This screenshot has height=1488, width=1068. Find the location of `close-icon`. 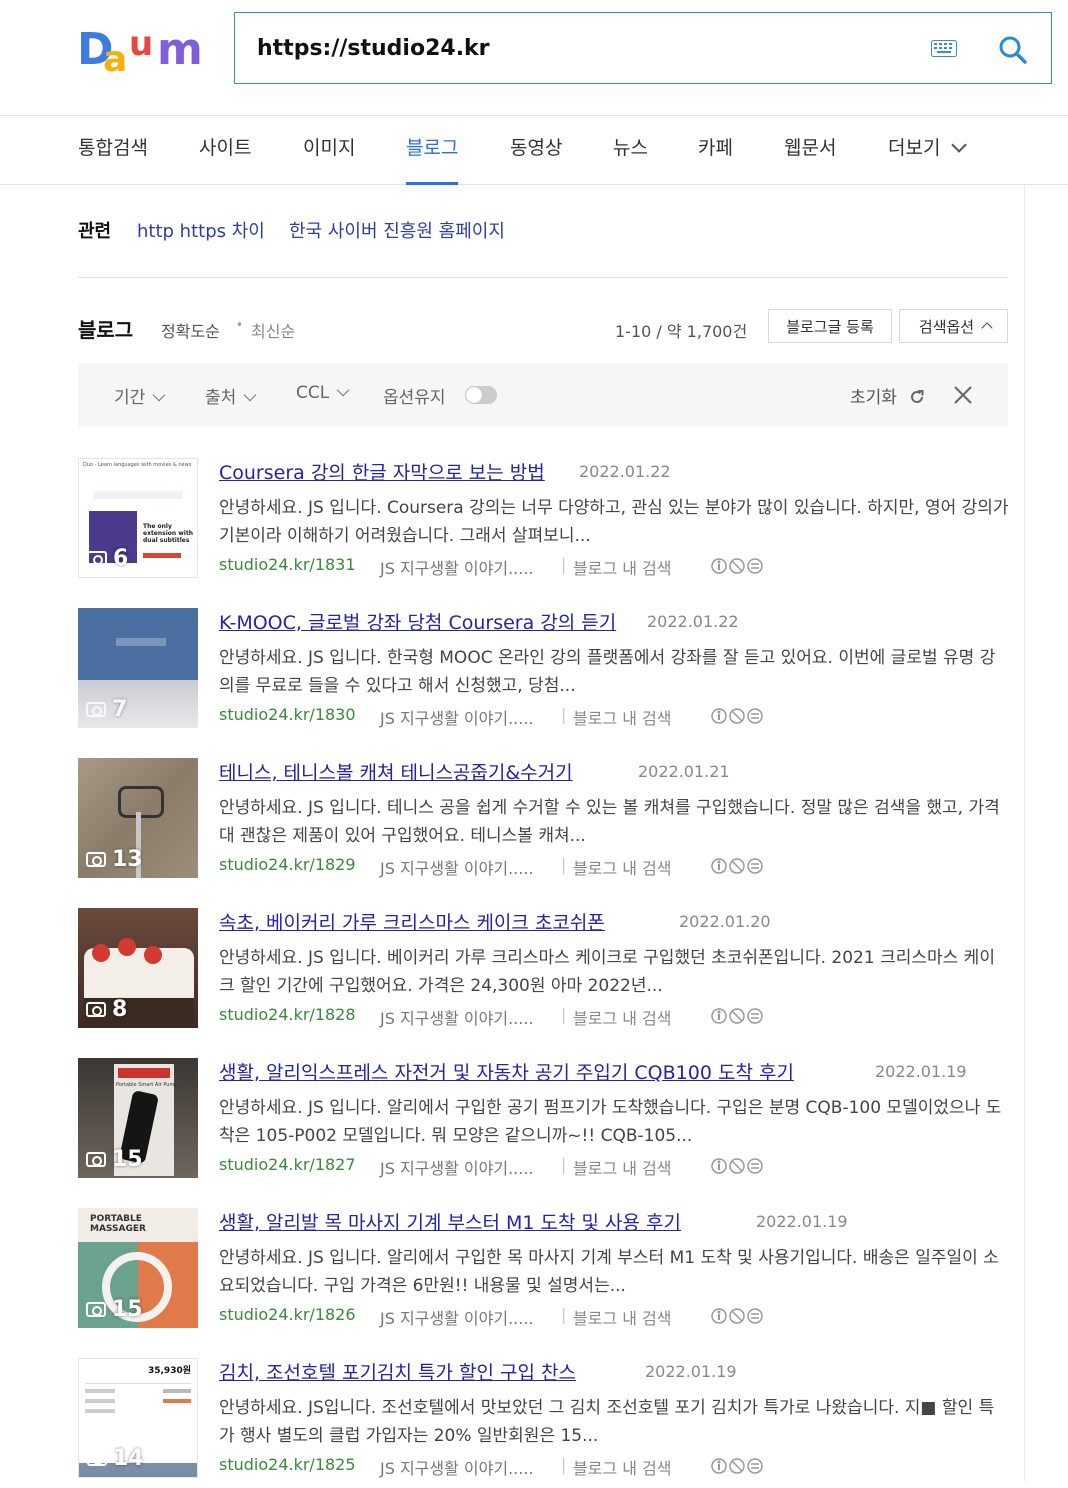

close-icon is located at coordinates (963, 395).